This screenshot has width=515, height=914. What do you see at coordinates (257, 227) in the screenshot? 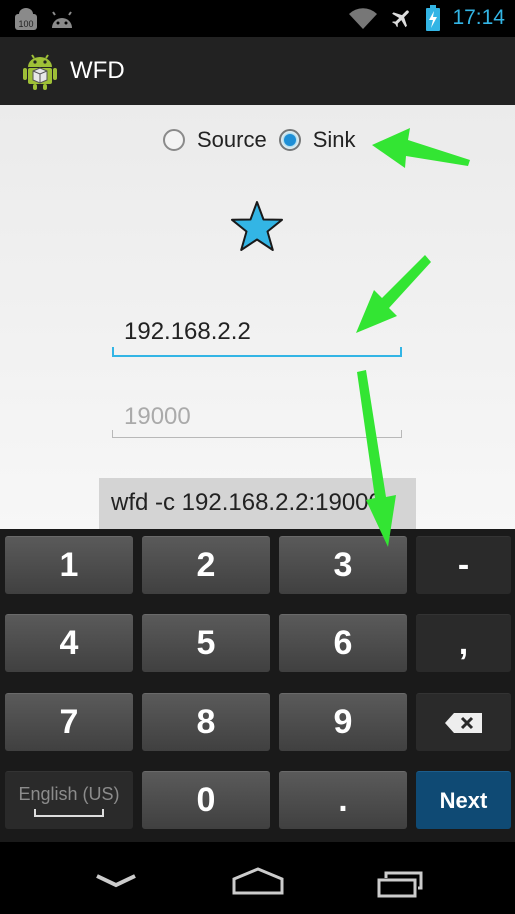
I see `star-icon` at bounding box center [257, 227].